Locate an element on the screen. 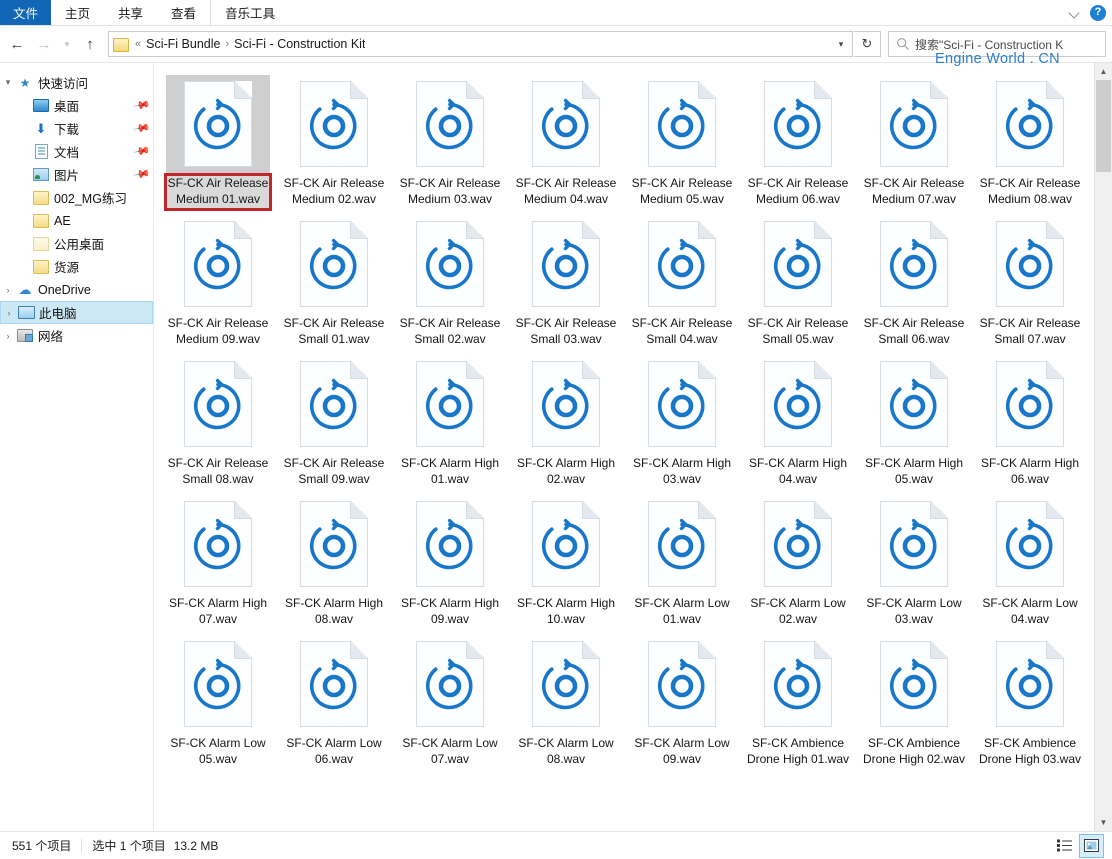  file-item: SF-CK Alarm High 04.wav is located at coordinates (798, 419).